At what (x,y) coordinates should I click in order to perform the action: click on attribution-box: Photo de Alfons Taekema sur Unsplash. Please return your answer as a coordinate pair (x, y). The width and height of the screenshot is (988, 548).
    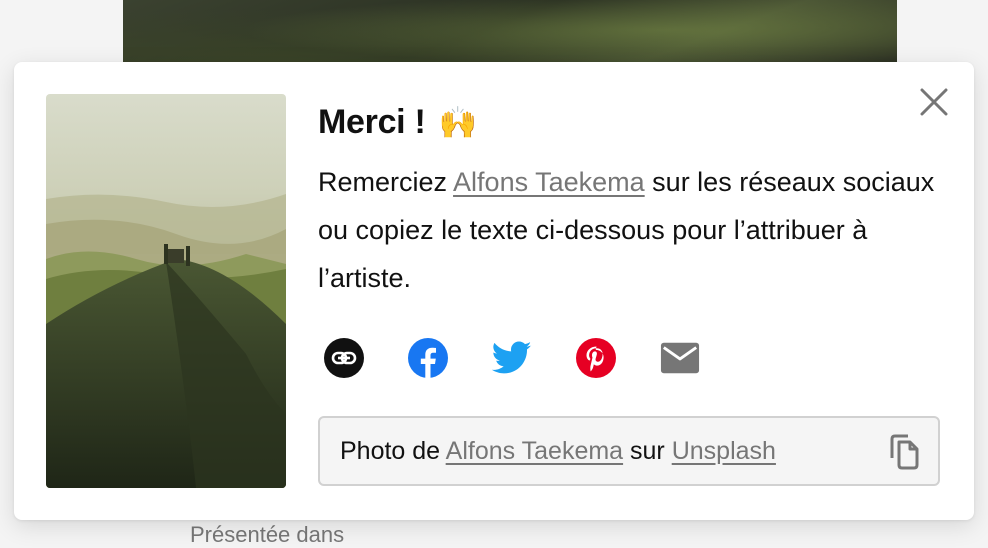
    Looking at the image, I should click on (629, 451).